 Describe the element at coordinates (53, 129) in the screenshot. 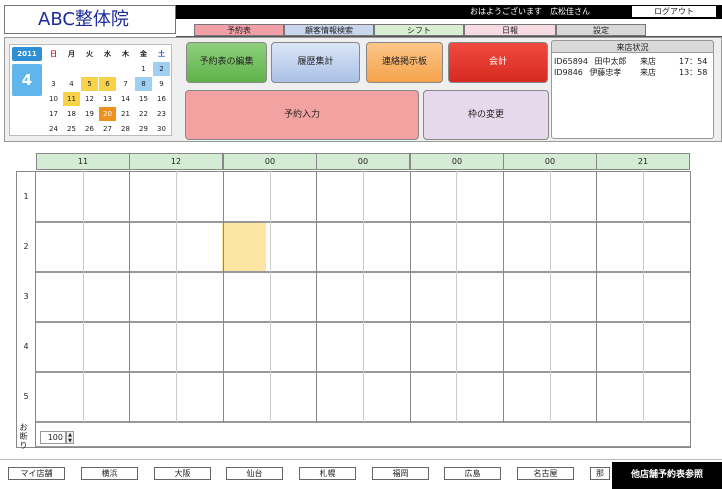

I see `calendar-day: 24` at that location.